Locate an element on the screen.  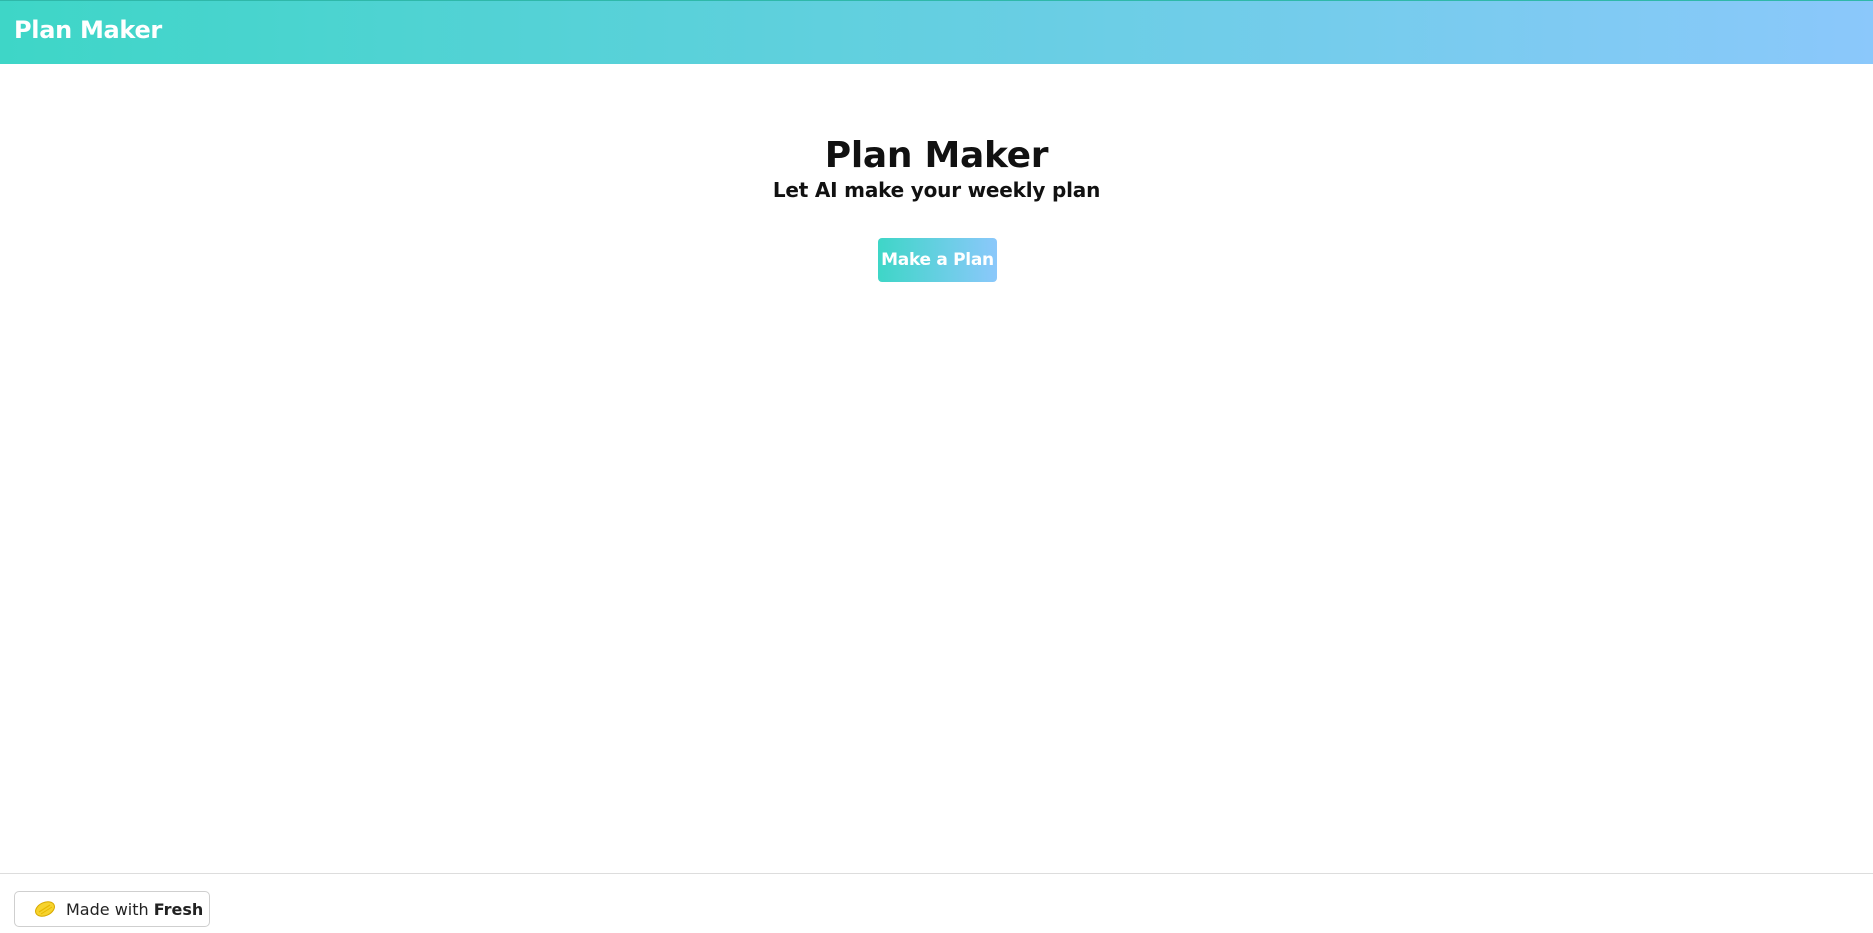
app-header: Plan Maker is located at coordinates (936, 32).